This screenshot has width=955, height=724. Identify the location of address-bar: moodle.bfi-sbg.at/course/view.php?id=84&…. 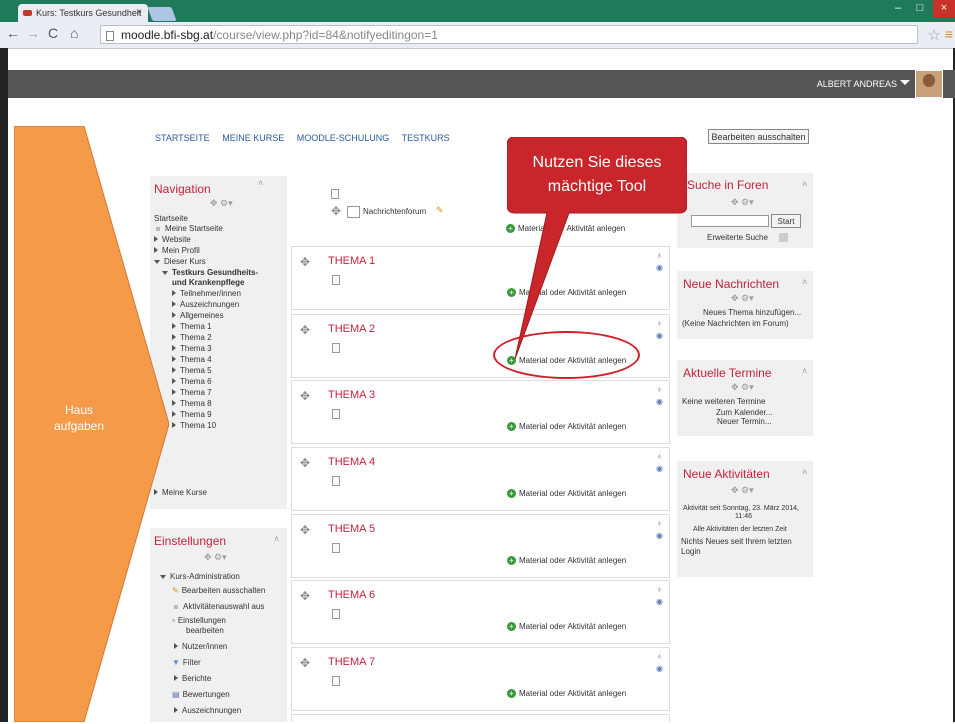
(509, 34).